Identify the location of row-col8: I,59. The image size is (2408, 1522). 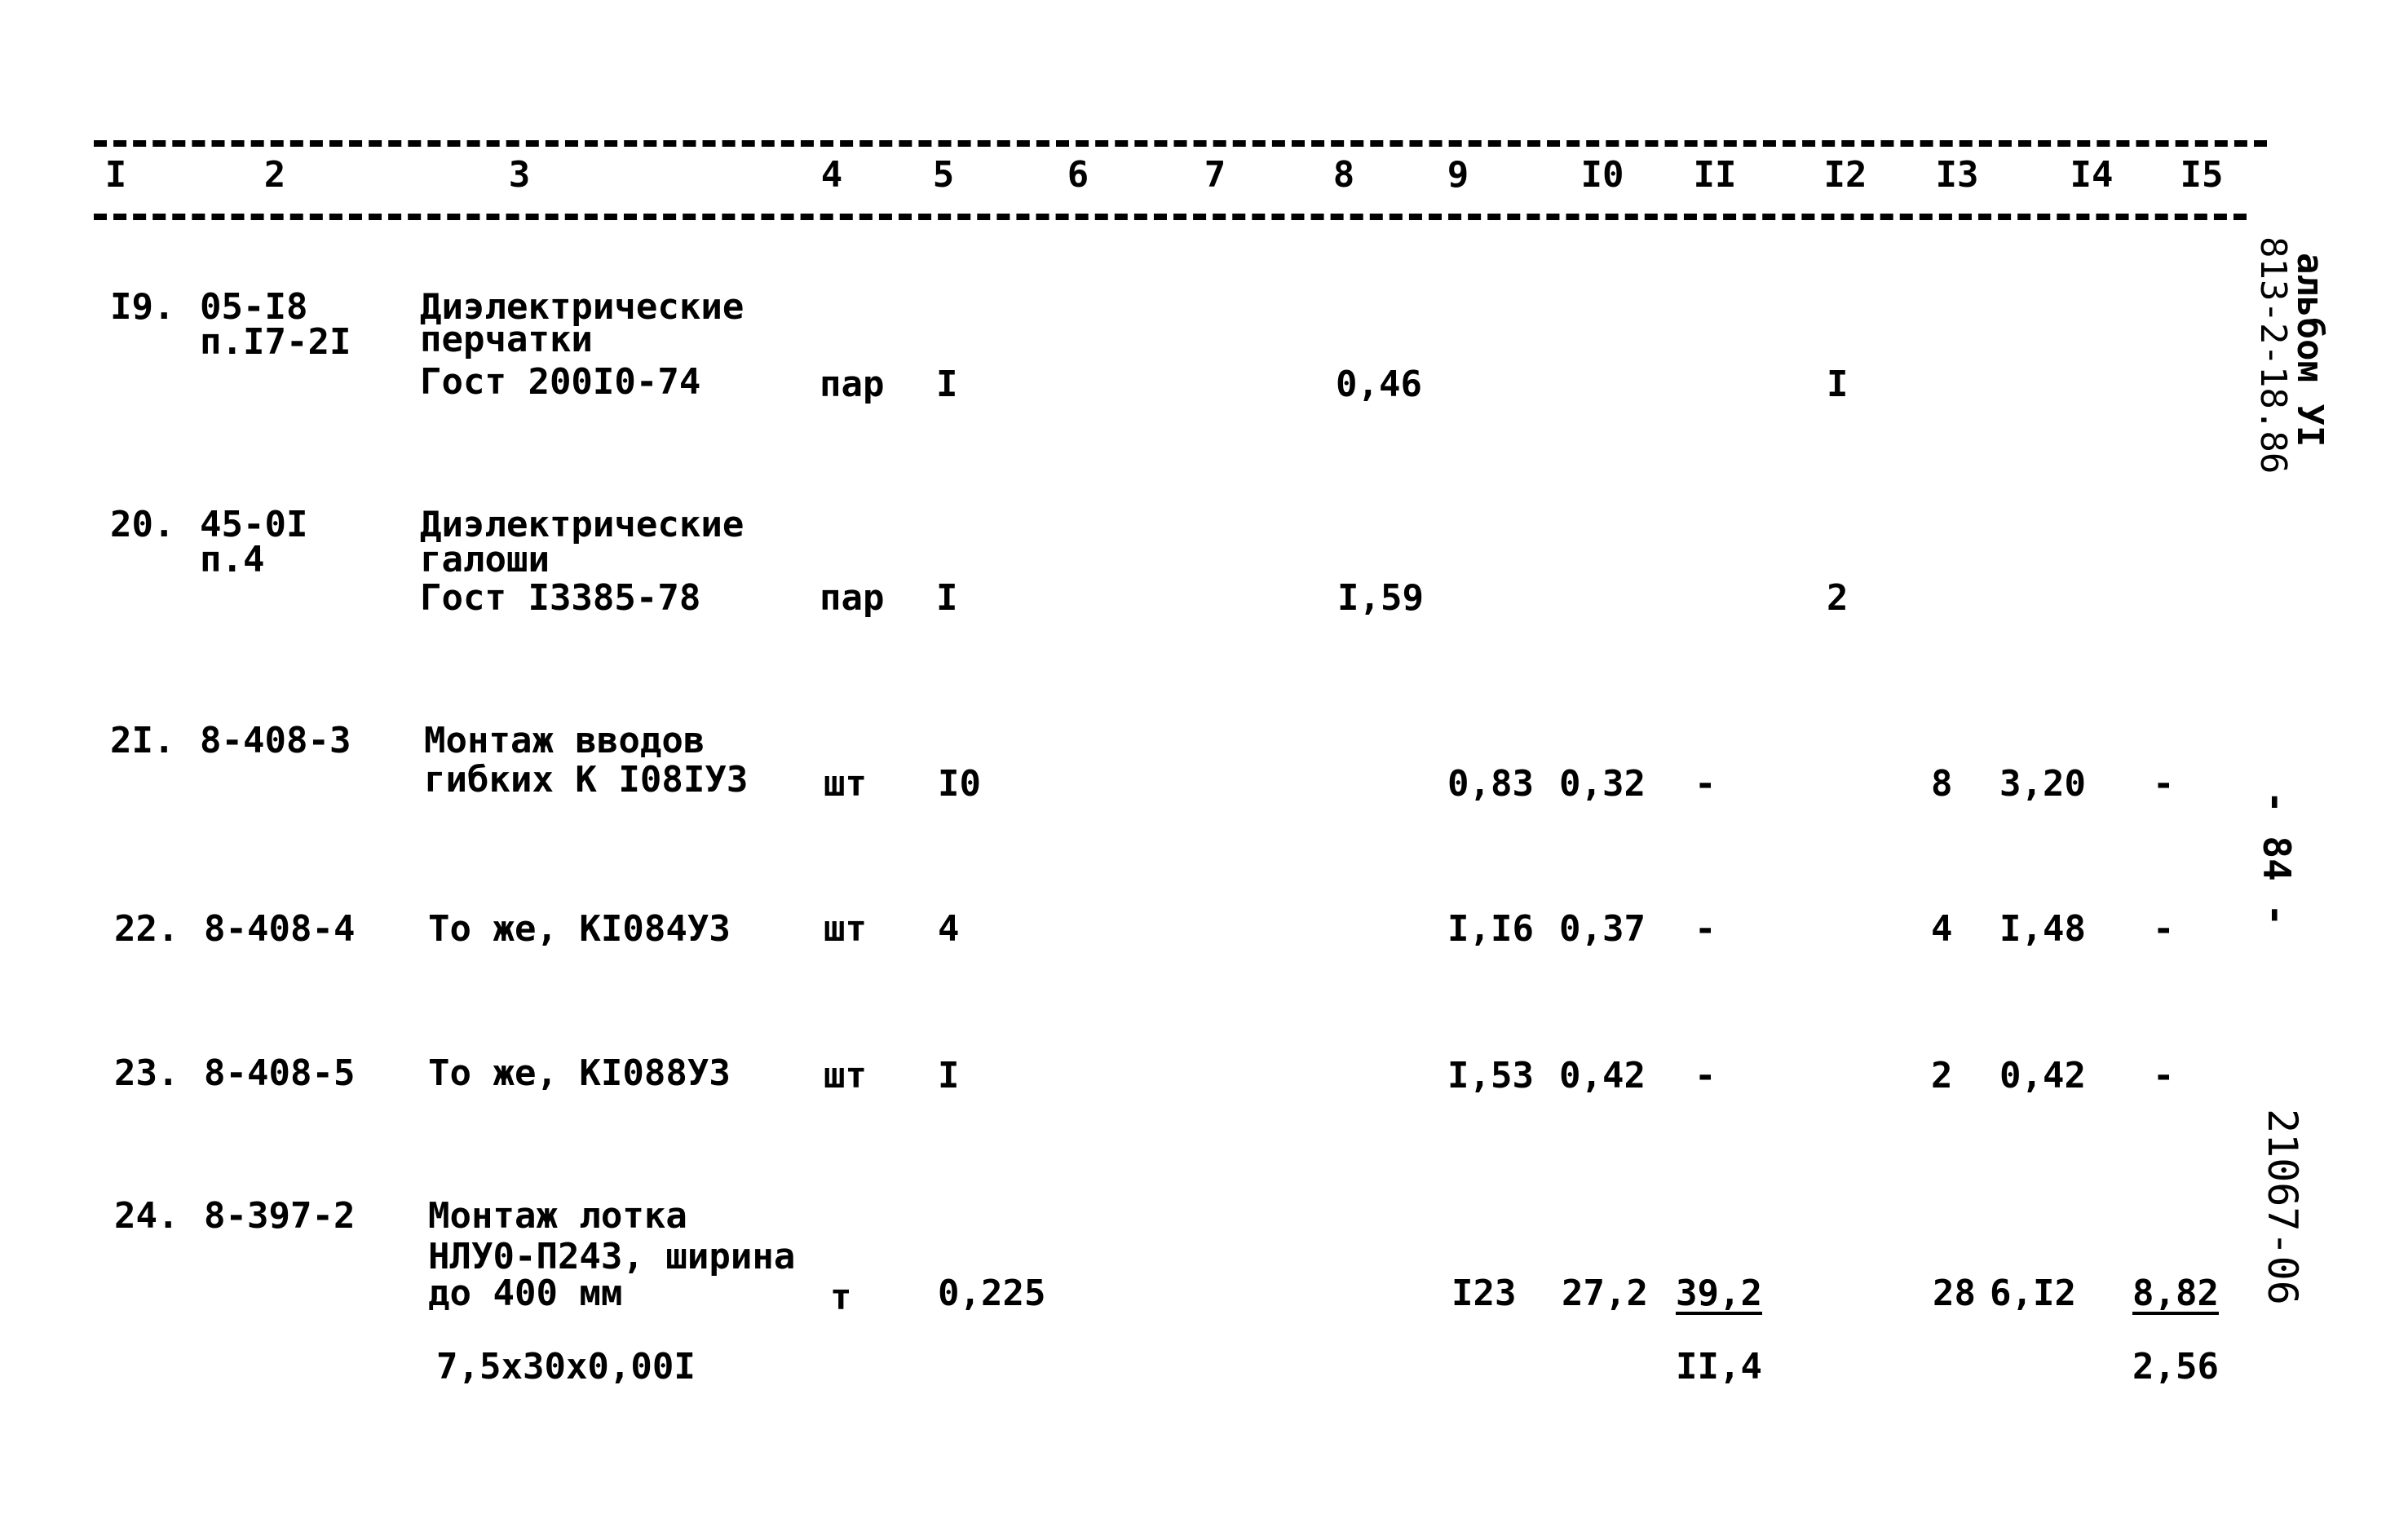
(1380, 598).